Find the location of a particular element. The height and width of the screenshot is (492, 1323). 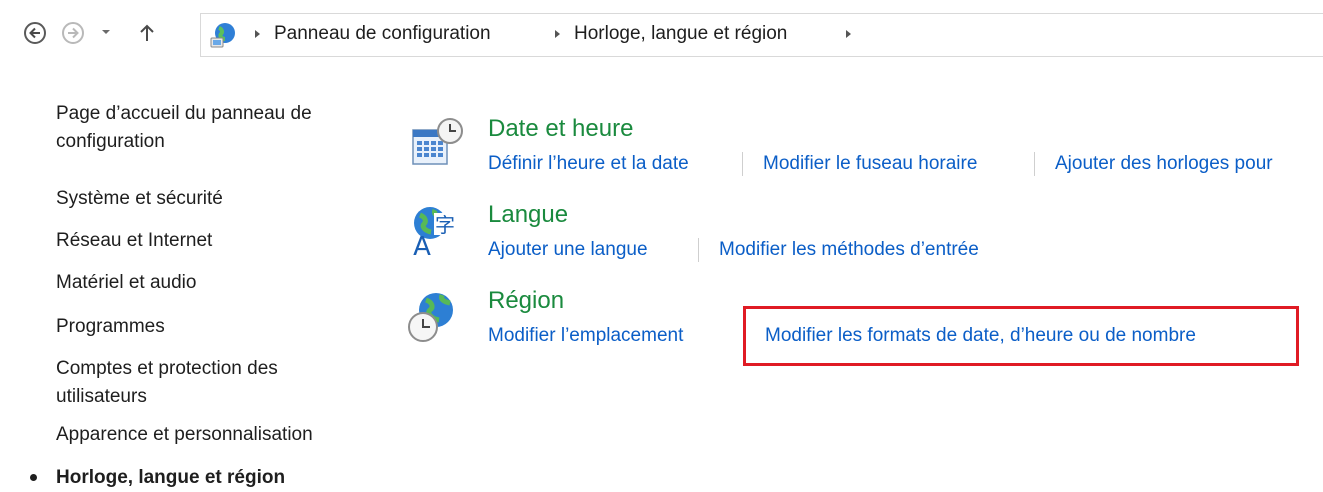

task-link-change-time-zone: Modifier le fuseau horaire is located at coordinates (870, 164).